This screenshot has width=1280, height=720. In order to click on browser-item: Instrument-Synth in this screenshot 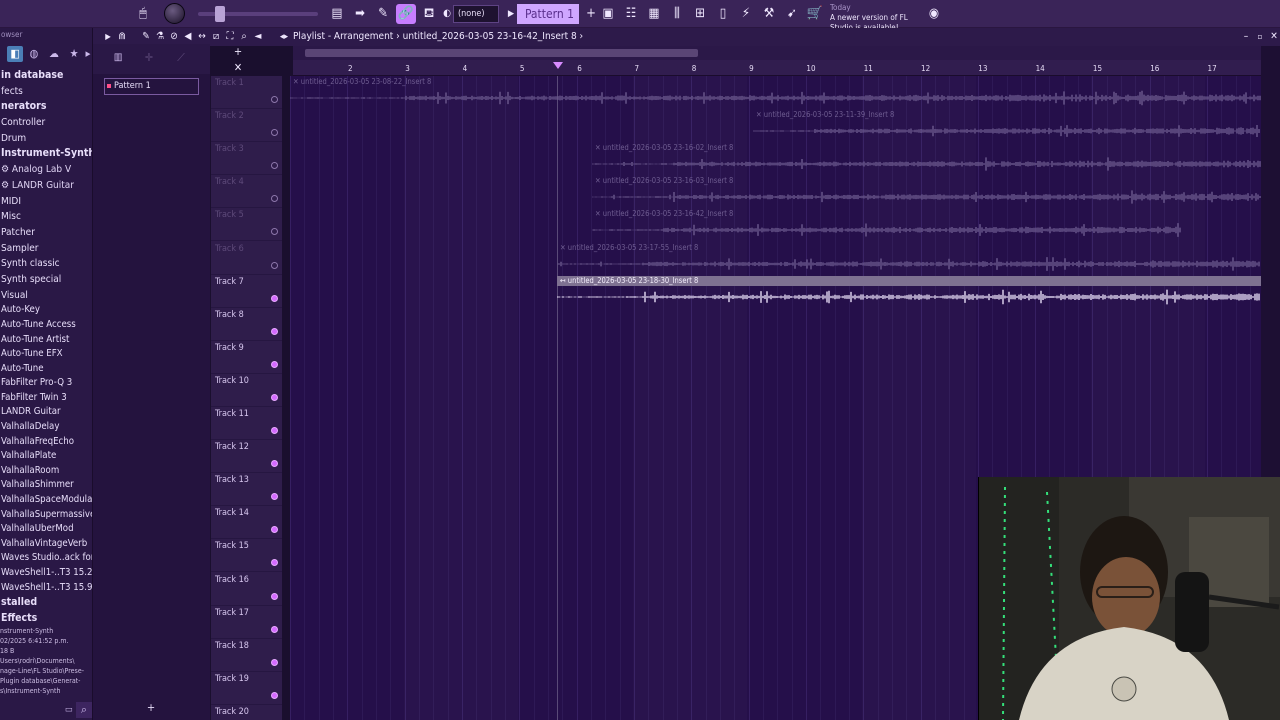, I will do `click(46, 154)`.